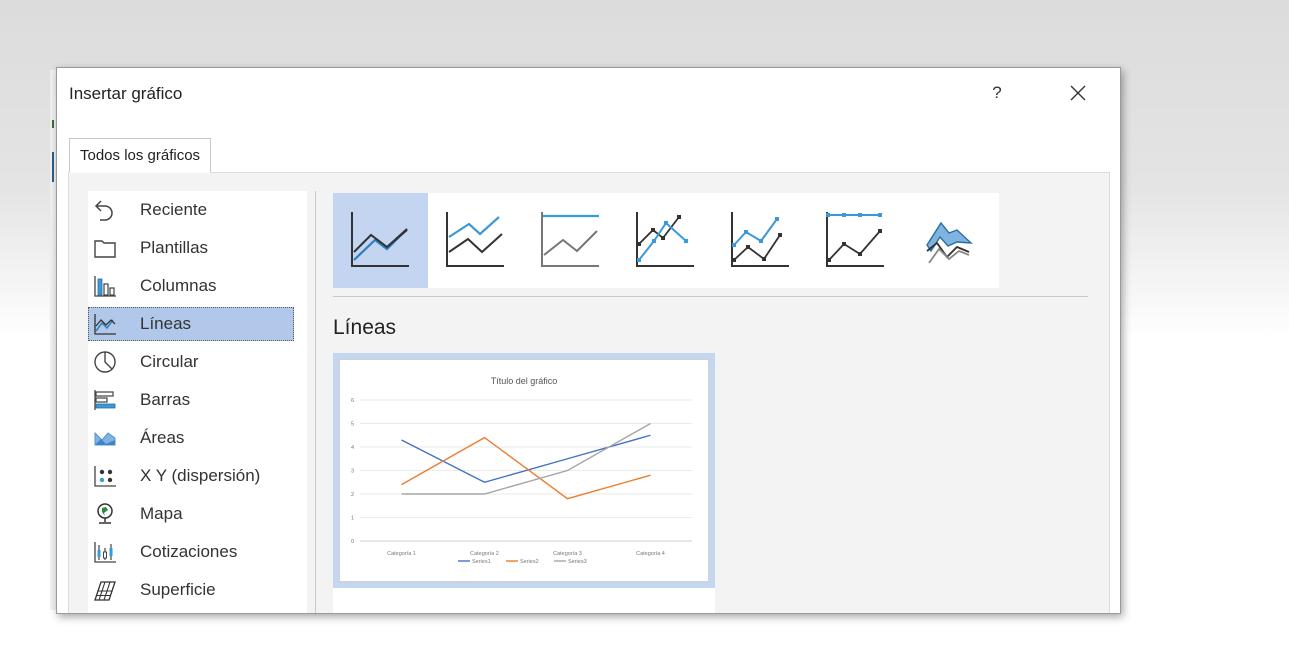 The width and height of the screenshot is (1289, 660). Describe the element at coordinates (352, 472) in the screenshot. I see `y-tick-label: 3` at that location.